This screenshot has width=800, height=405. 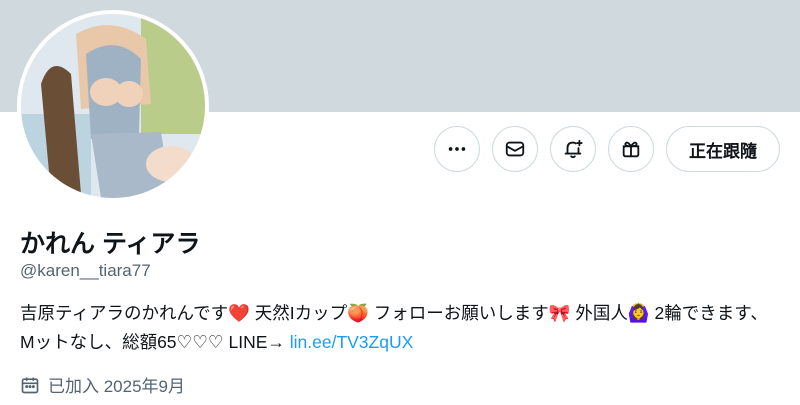 I want to click on display-name: かれん ティアラ, so click(x=110, y=244).